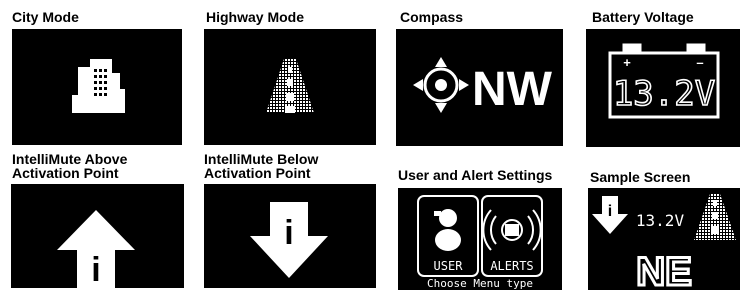 This screenshot has width=747, height=295. Describe the element at coordinates (432, 17) in the screenshot. I see `caption-compass: Compass` at that location.